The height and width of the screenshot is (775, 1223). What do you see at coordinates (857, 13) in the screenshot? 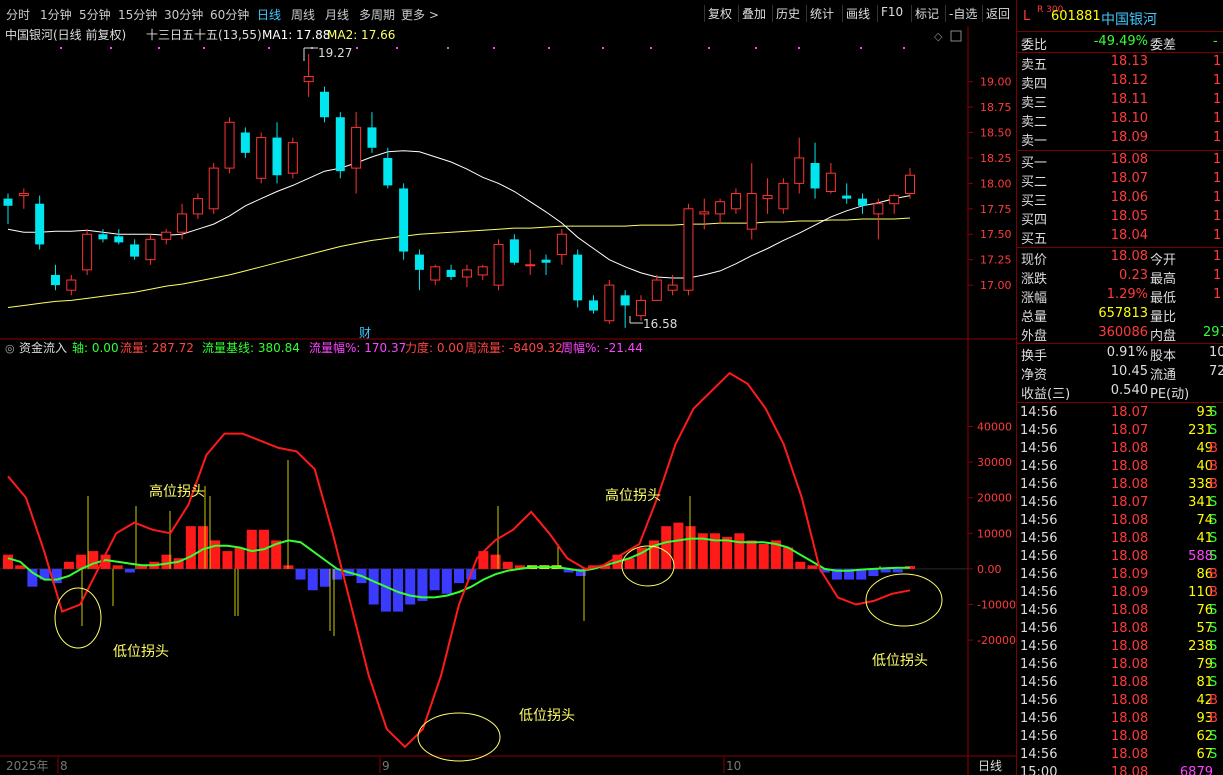
I see `draw-button: 画线` at bounding box center [857, 13].